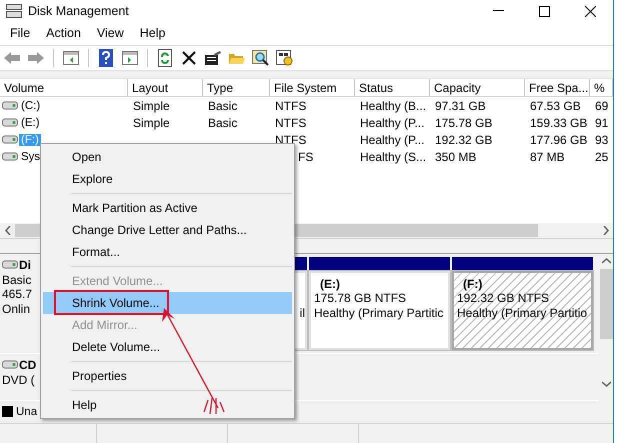 The image size is (619, 443). I want to click on table-cell-text: 159.33 GB, so click(558, 123).